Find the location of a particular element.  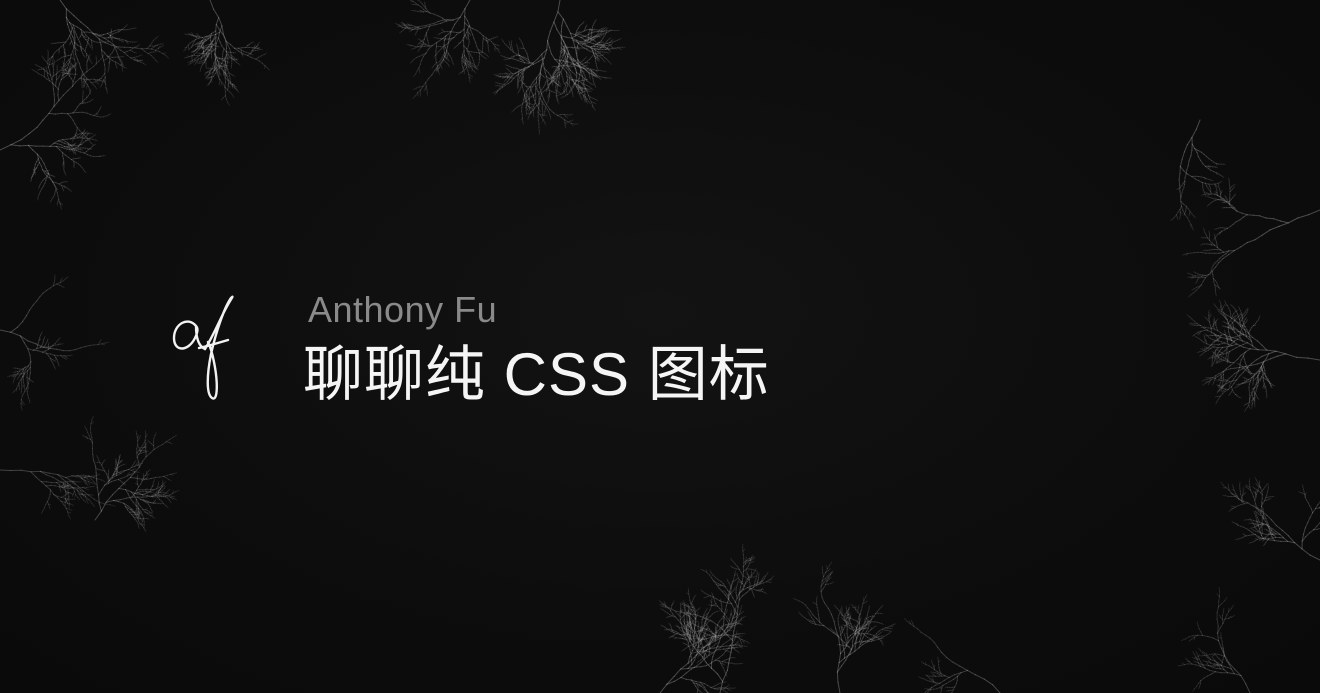

af-signature-icon is located at coordinates (203, 347).